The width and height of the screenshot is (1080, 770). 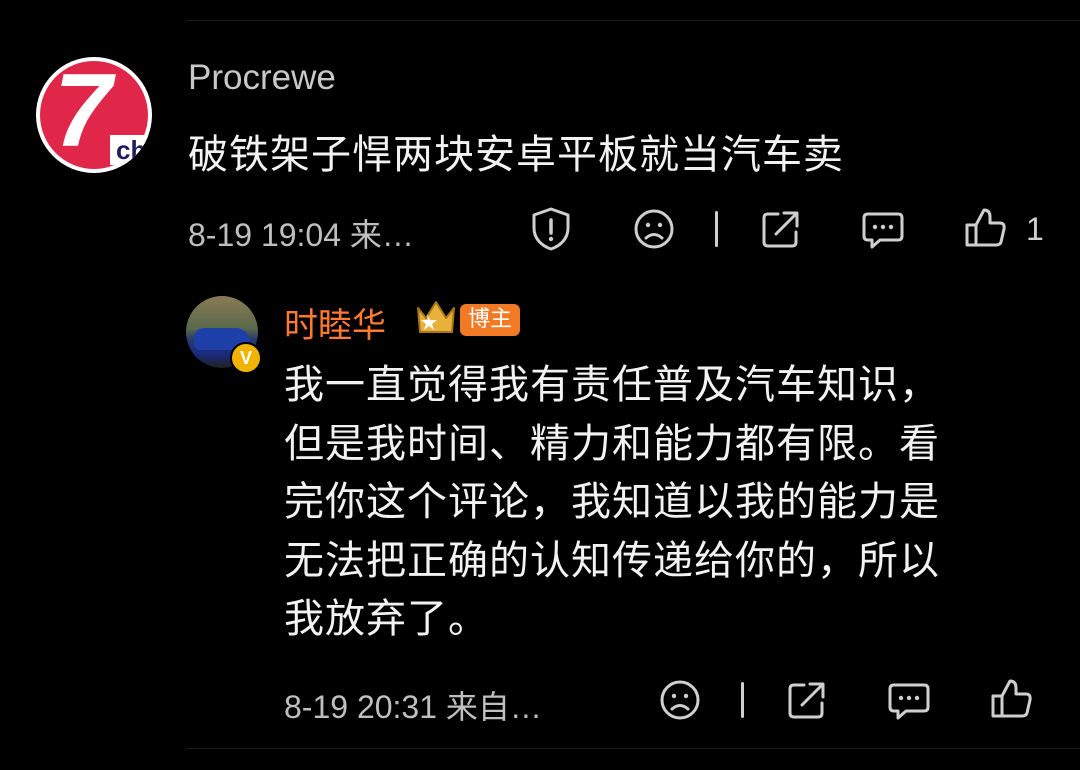 What do you see at coordinates (612, 385) in the screenshot?
I see `reply-text-line: 我一直觉得我有责任普及汽车知识，` at bounding box center [612, 385].